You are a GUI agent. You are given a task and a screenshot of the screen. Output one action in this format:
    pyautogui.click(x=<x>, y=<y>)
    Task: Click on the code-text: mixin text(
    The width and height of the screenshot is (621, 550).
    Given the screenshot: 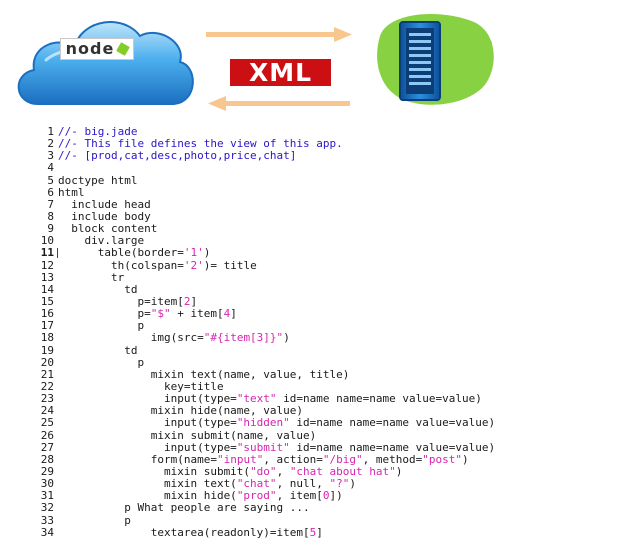 What is the action you would take?
    pyautogui.click(x=147, y=484)
    